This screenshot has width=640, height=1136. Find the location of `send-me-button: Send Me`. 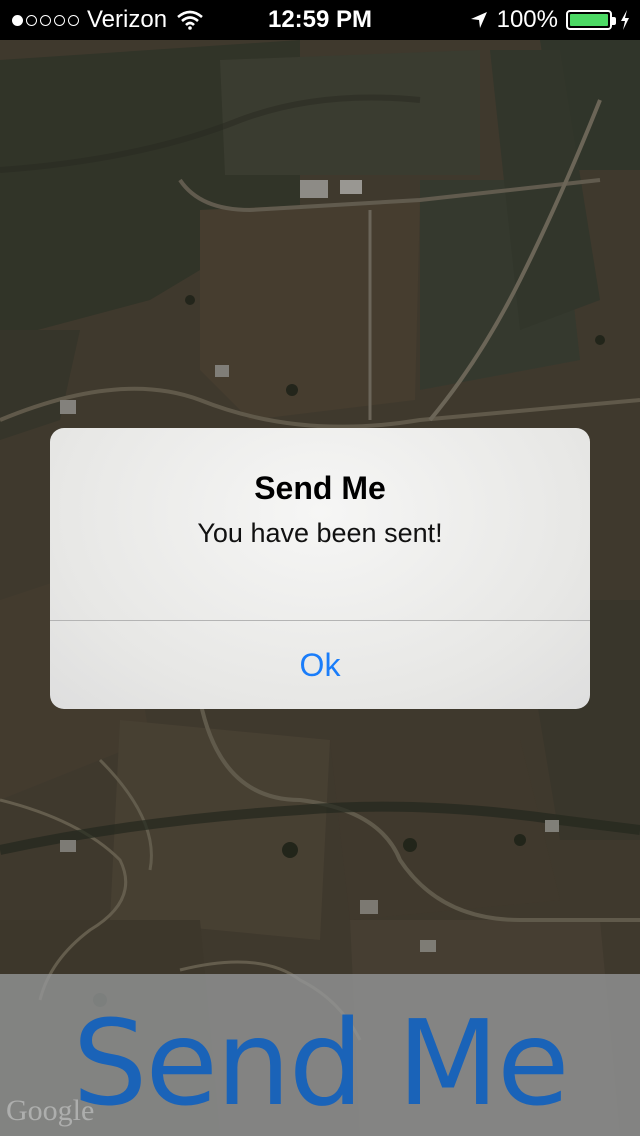

send-me-button: Send Me is located at coordinates (320, 1063).